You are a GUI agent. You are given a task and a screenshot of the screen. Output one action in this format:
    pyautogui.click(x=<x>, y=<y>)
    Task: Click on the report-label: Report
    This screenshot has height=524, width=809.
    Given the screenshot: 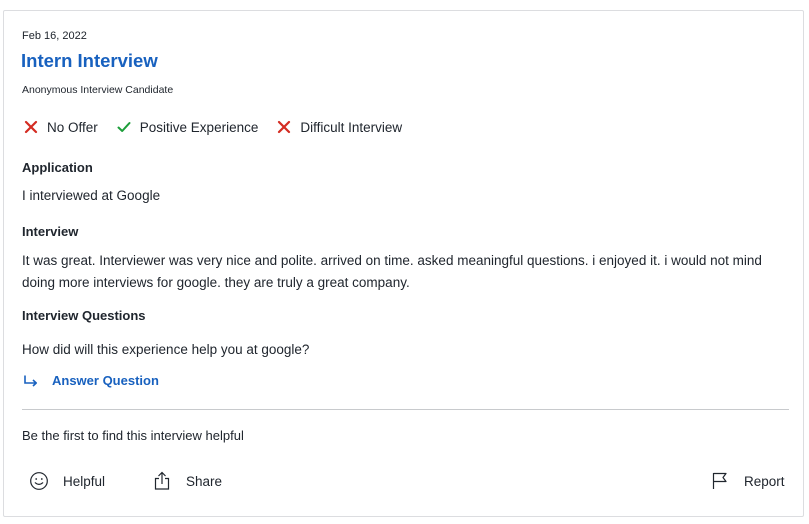 What is the action you would take?
    pyautogui.click(x=764, y=481)
    